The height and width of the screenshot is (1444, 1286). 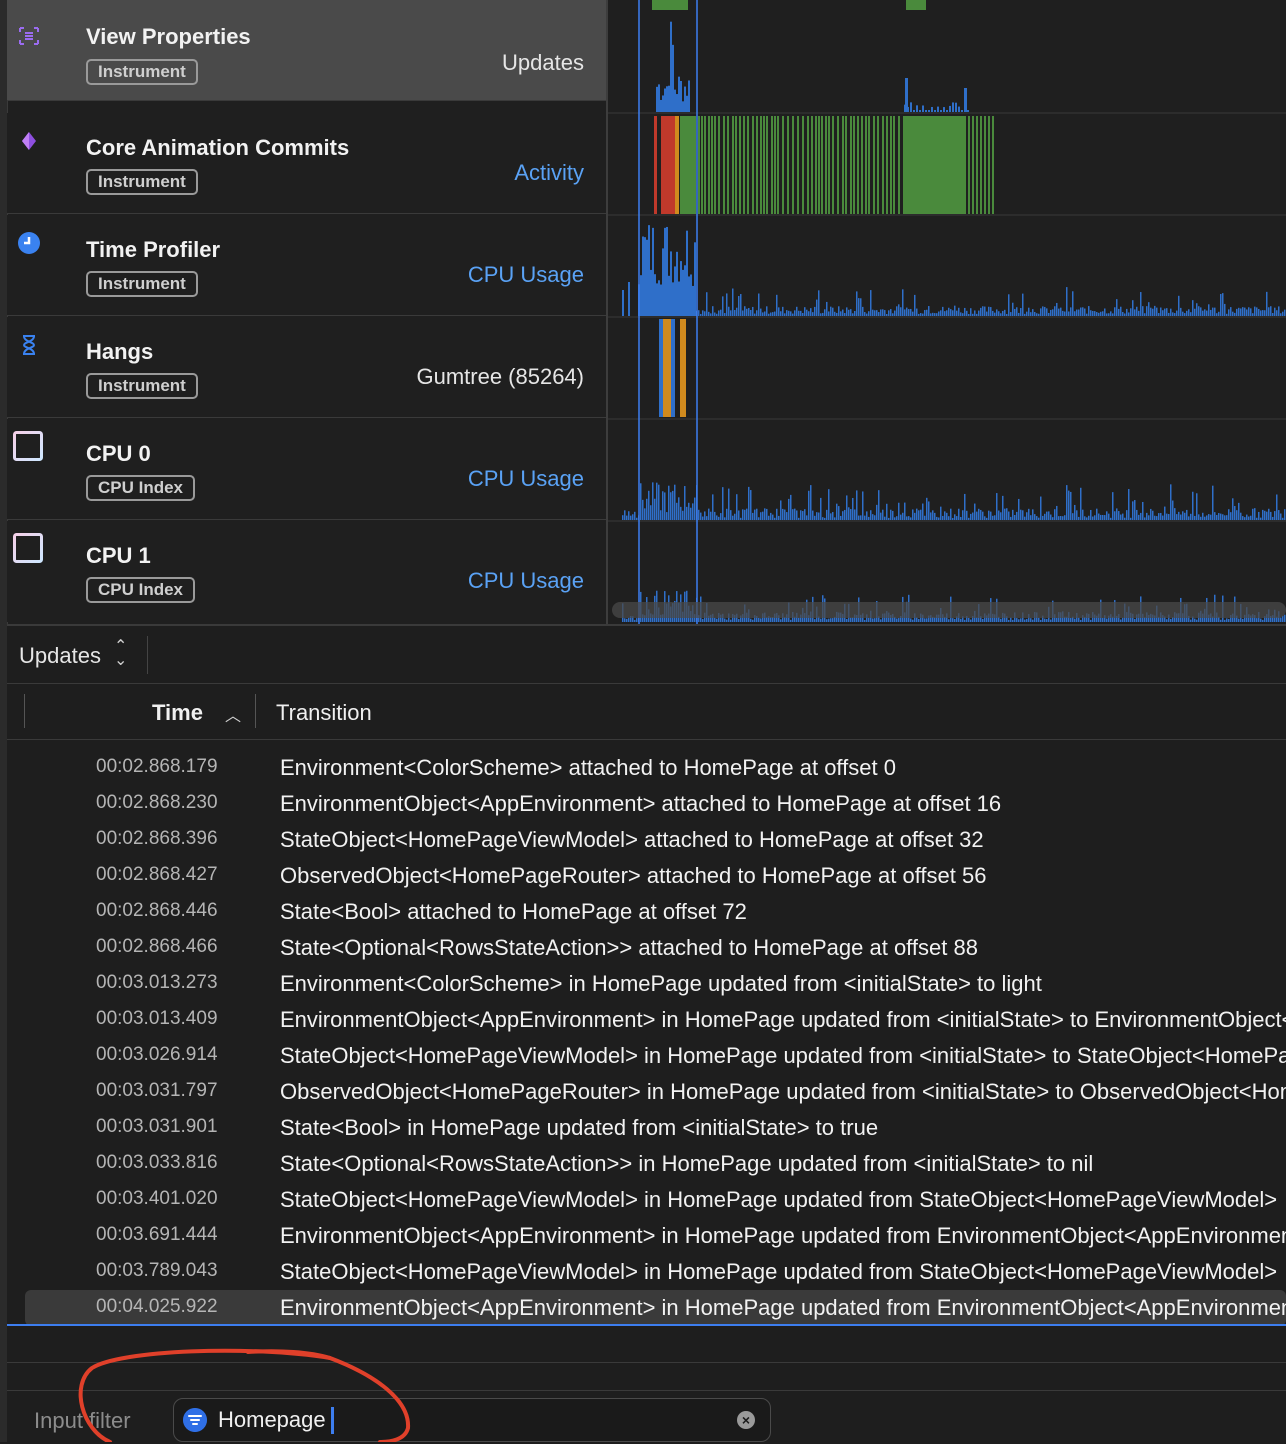 What do you see at coordinates (324, 713) in the screenshot?
I see `column-header-transition: Transition` at bounding box center [324, 713].